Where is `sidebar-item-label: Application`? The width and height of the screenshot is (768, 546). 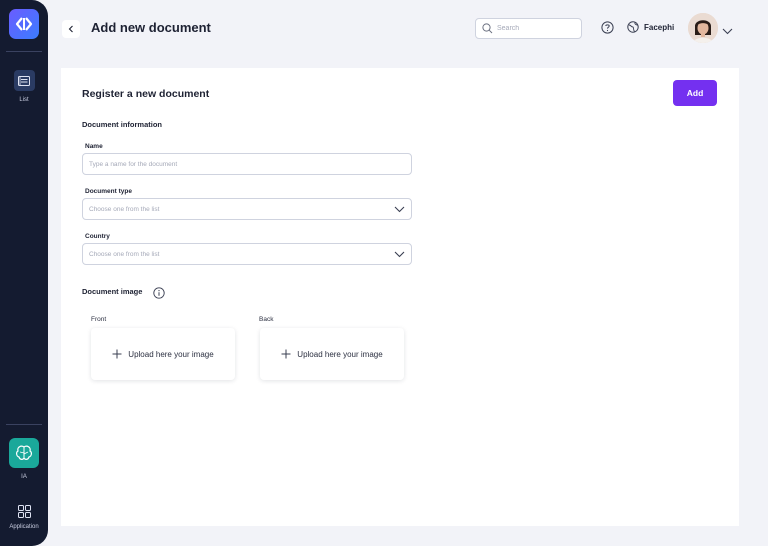 sidebar-item-label: Application is located at coordinates (24, 527).